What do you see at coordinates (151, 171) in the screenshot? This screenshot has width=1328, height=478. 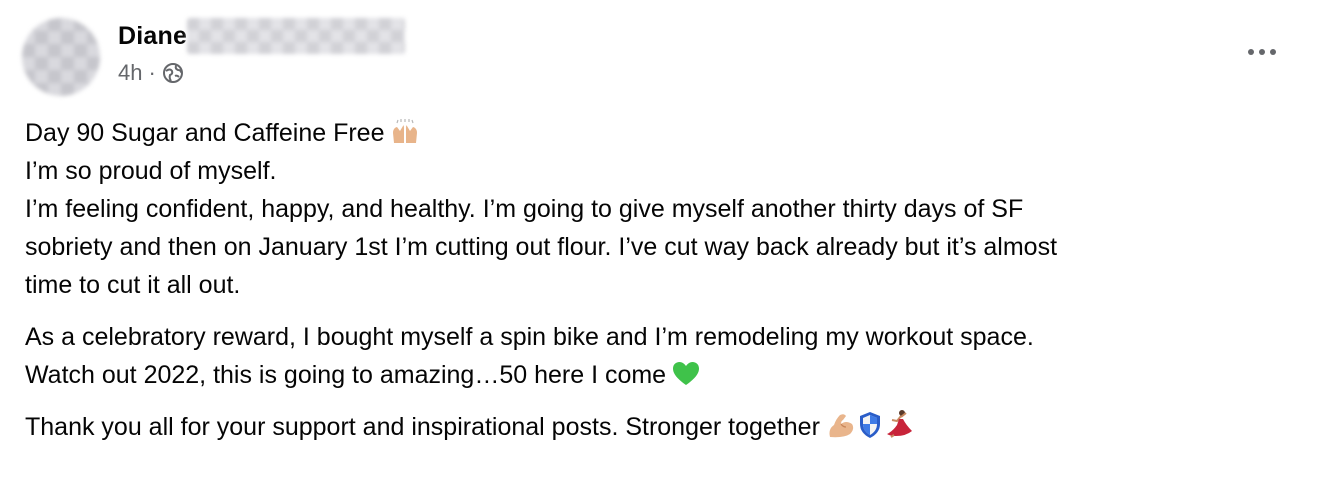 I see `post-line: I’m so proud of myself.` at bounding box center [151, 171].